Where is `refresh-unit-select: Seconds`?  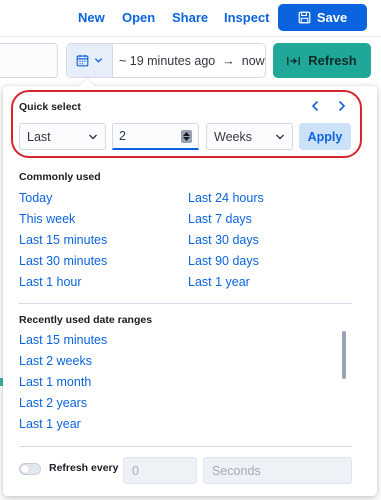
refresh-unit-select: Seconds is located at coordinates (277, 470).